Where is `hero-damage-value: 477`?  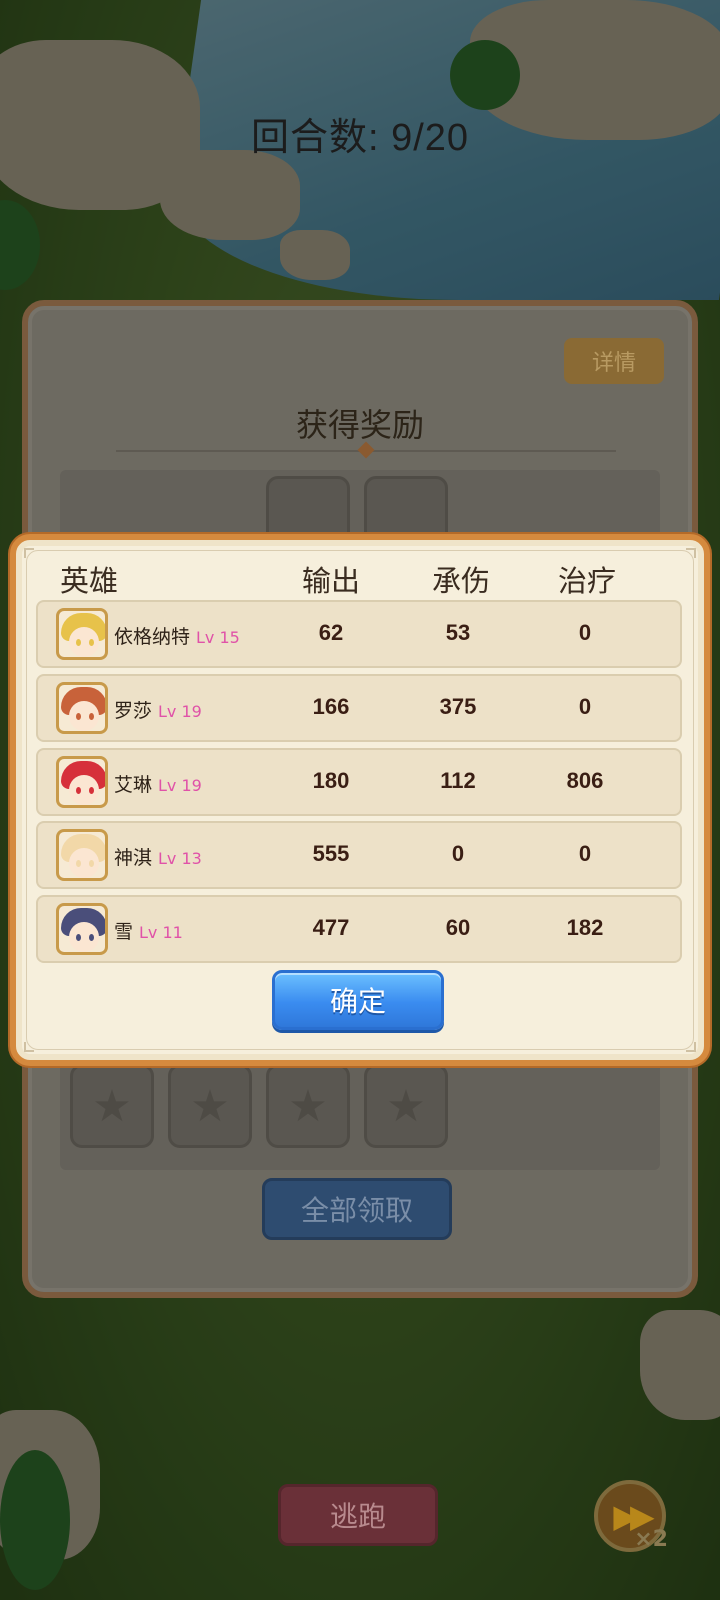
hero-damage-value: 477 is located at coordinates (331, 927).